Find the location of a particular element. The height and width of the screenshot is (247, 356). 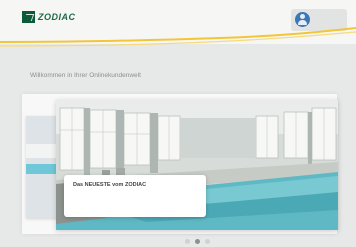

carousel-indicators is located at coordinates (197, 241).